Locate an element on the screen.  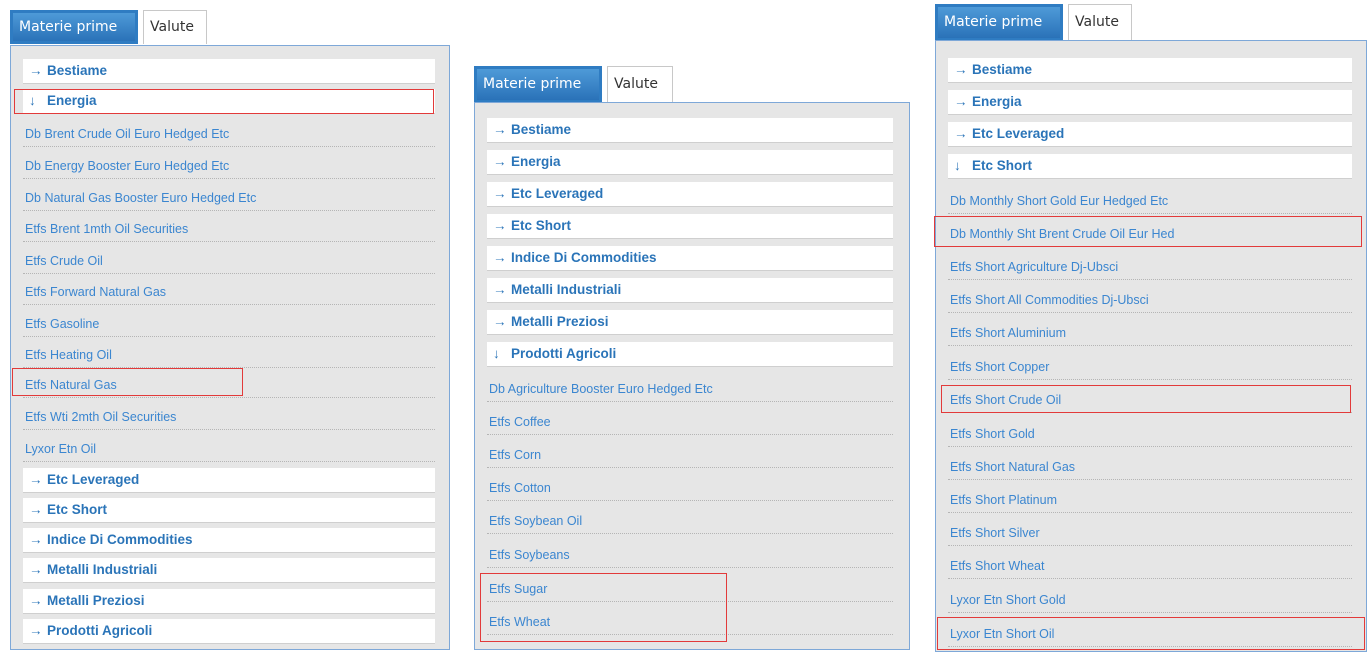
section-etc-short: ↓ Etc Short is located at coordinates (1150, 166).